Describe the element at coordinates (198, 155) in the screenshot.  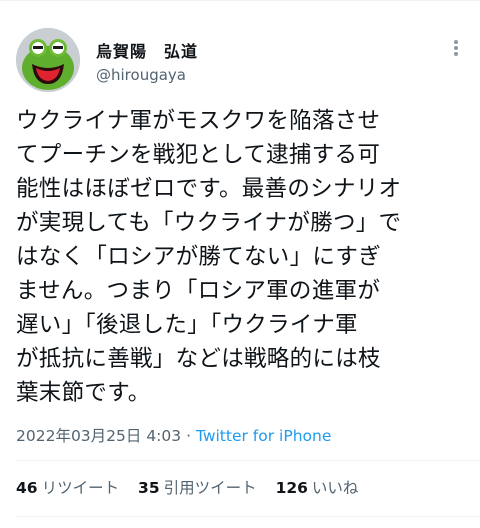
I see `tweet-line: てプーチンを戦犯として逮捕する可` at that location.